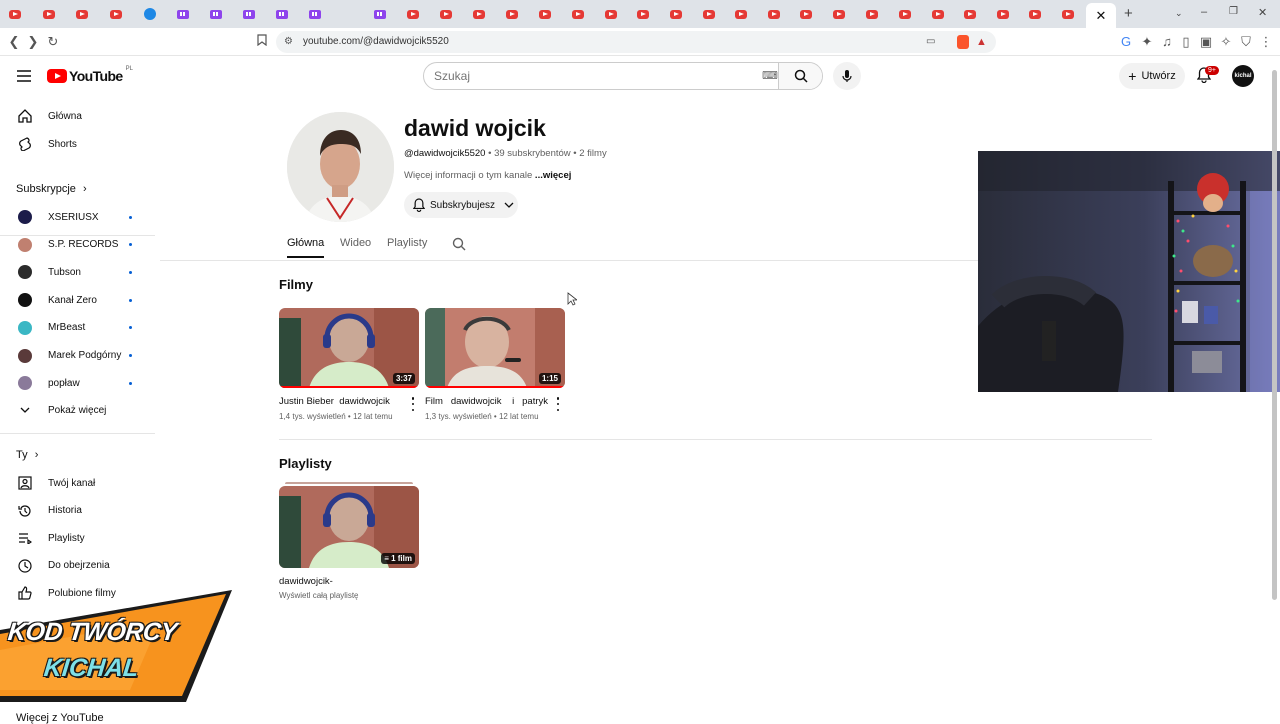  Describe the element at coordinates (77, 272) in the screenshot. I see `sidebar-subscription: Tubson` at that location.